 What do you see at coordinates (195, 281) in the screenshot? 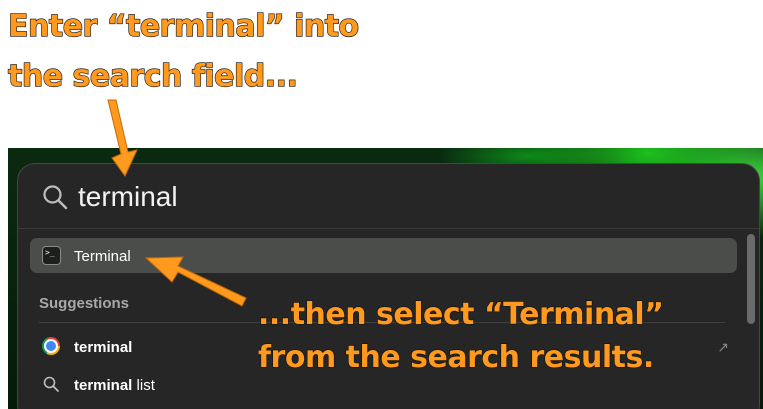
I see `arrow-to-terminal-result` at bounding box center [195, 281].